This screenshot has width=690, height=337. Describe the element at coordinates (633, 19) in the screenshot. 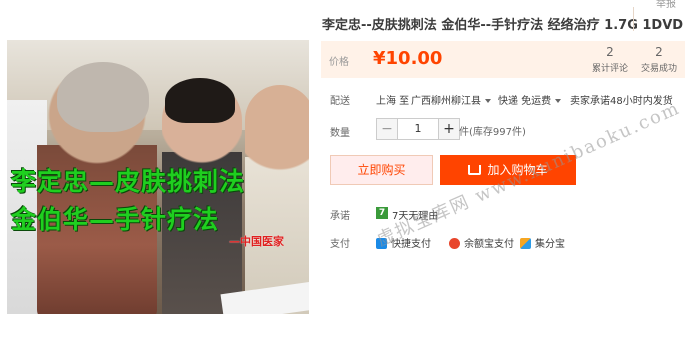

I see `stat-divider` at that location.